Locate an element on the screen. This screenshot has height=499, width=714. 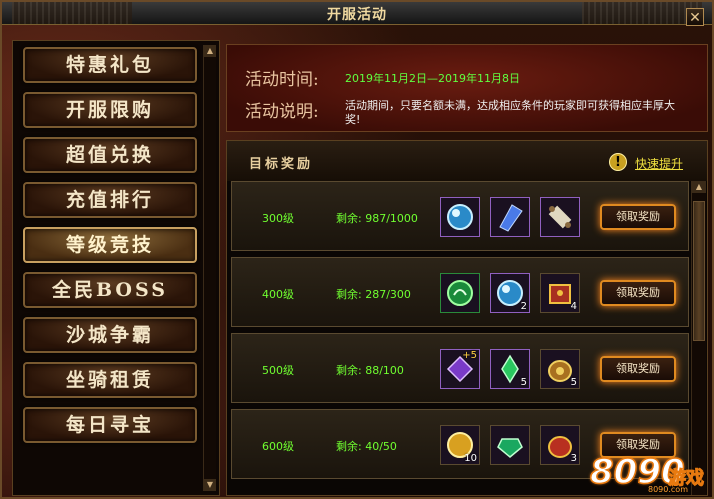
time-label: 活动时间: is located at coordinates (282, 80).